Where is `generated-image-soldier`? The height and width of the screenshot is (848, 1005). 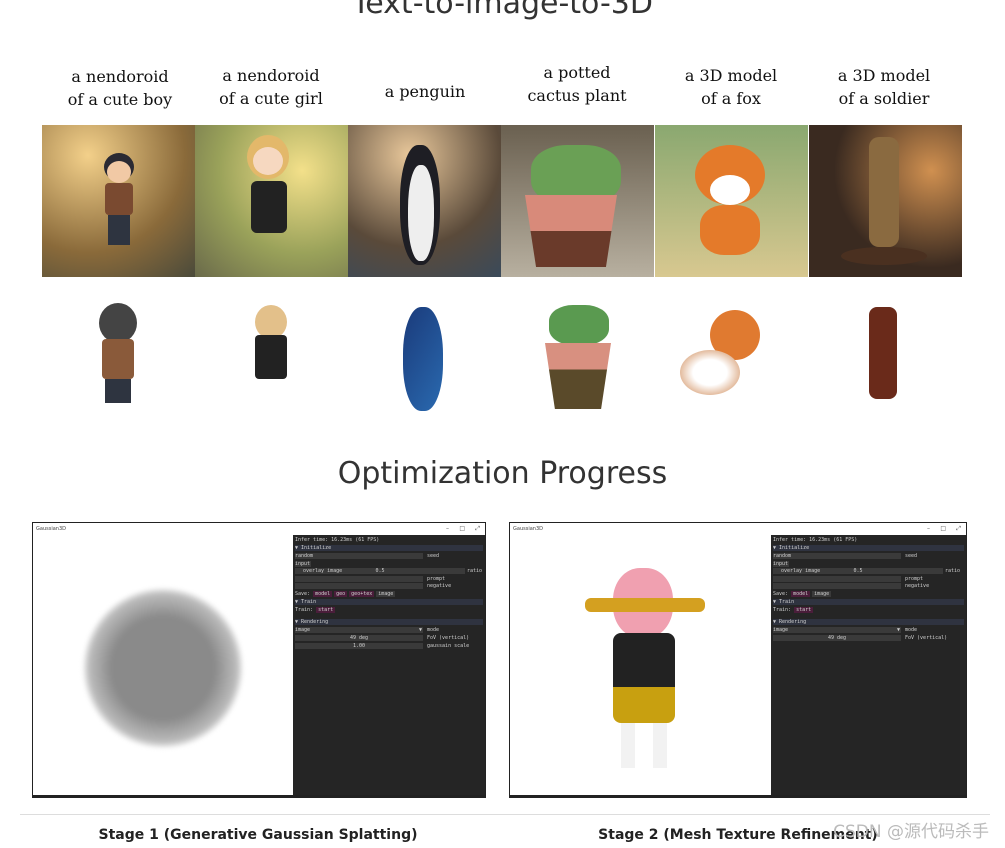 generated-image-soldier is located at coordinates (885, 201).